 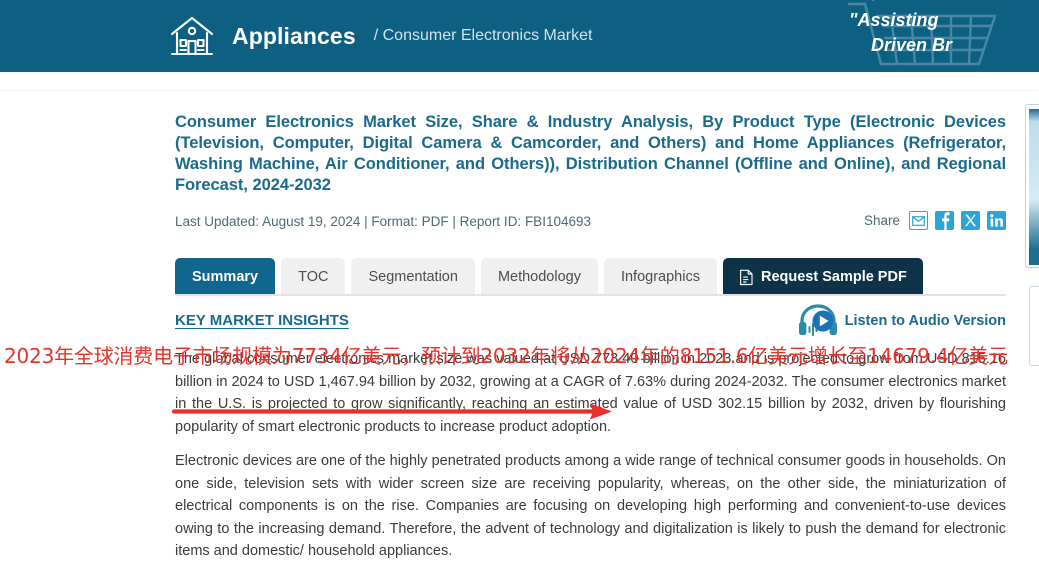 I want to click on tab-infographics: Infographics, so click(x=660, y=277).